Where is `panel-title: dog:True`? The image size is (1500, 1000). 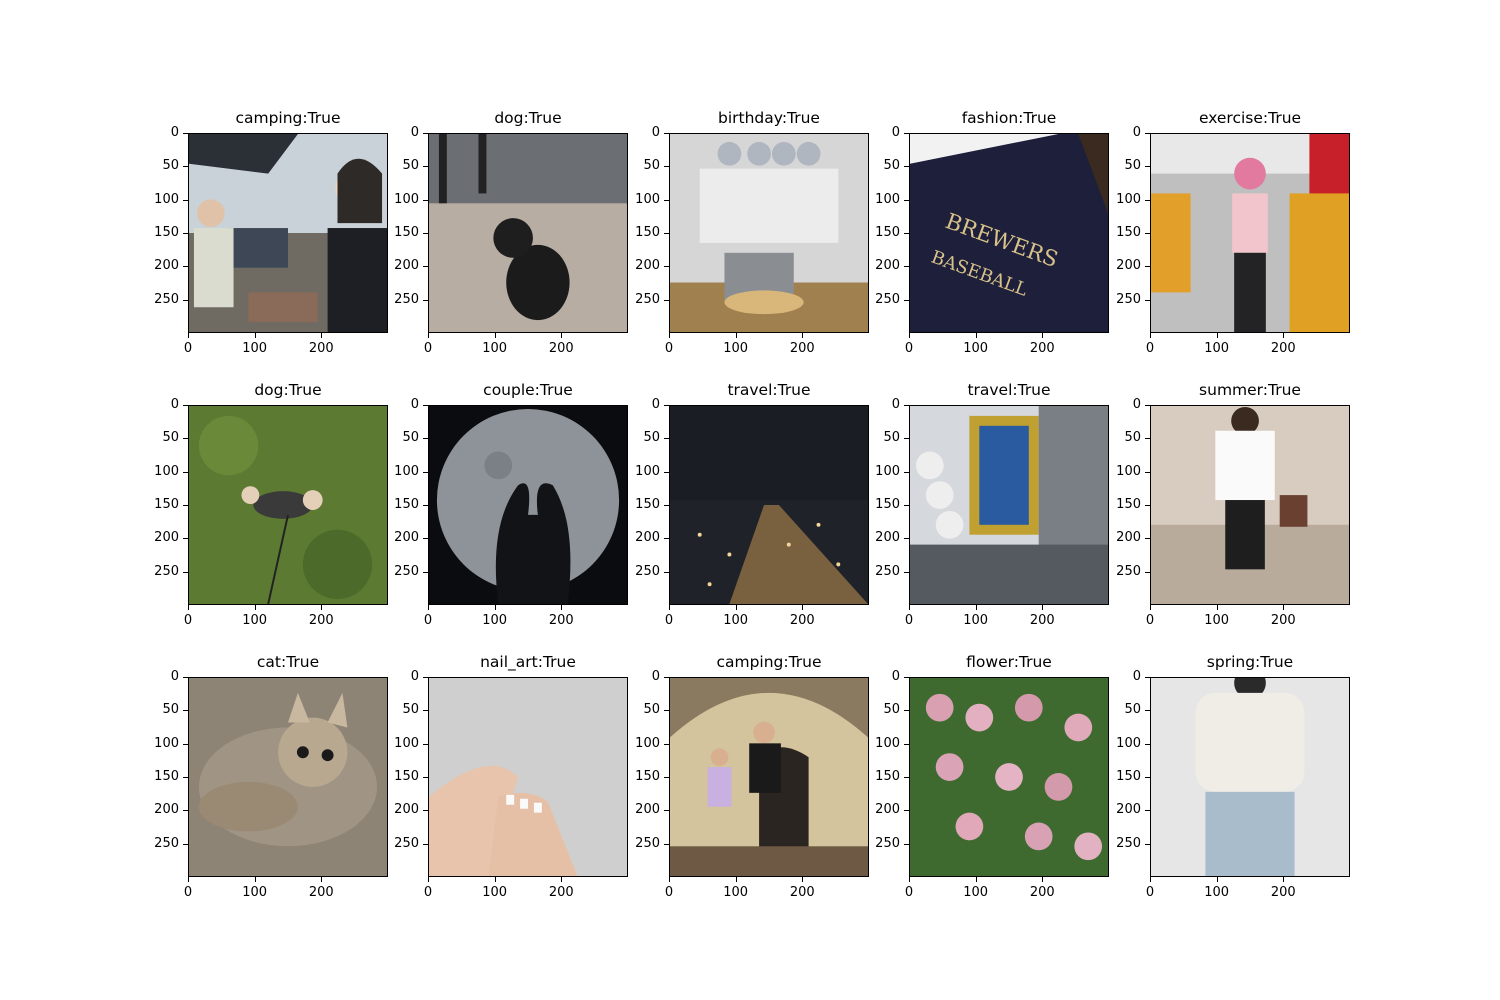 panel-title: dog:True is located at coordinates (288, 390).